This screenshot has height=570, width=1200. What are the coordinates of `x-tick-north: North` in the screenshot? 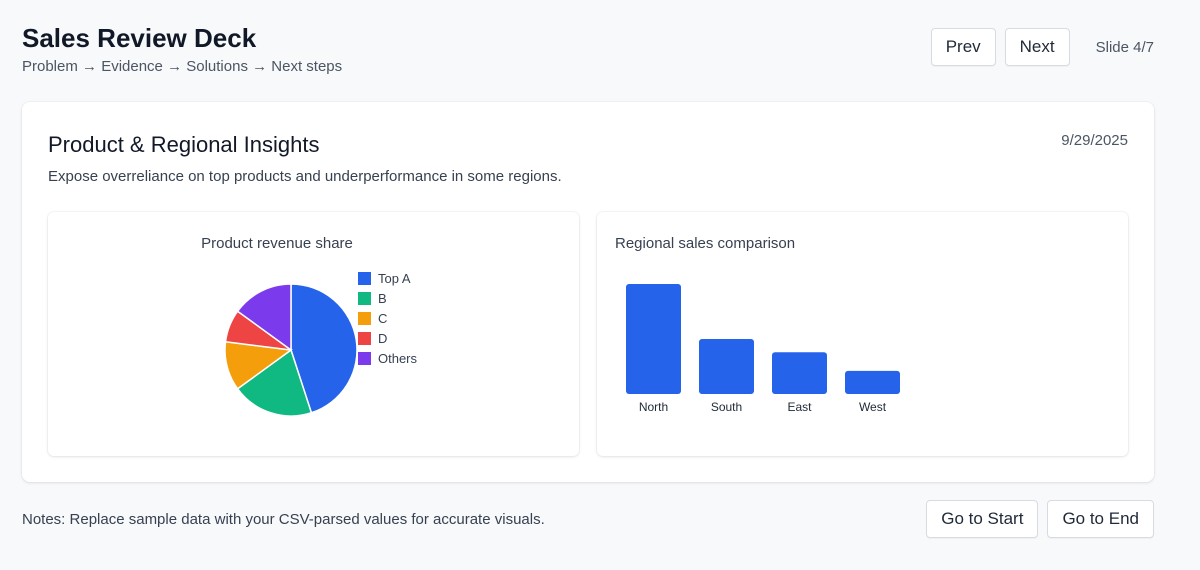 It's located at (653, 407).